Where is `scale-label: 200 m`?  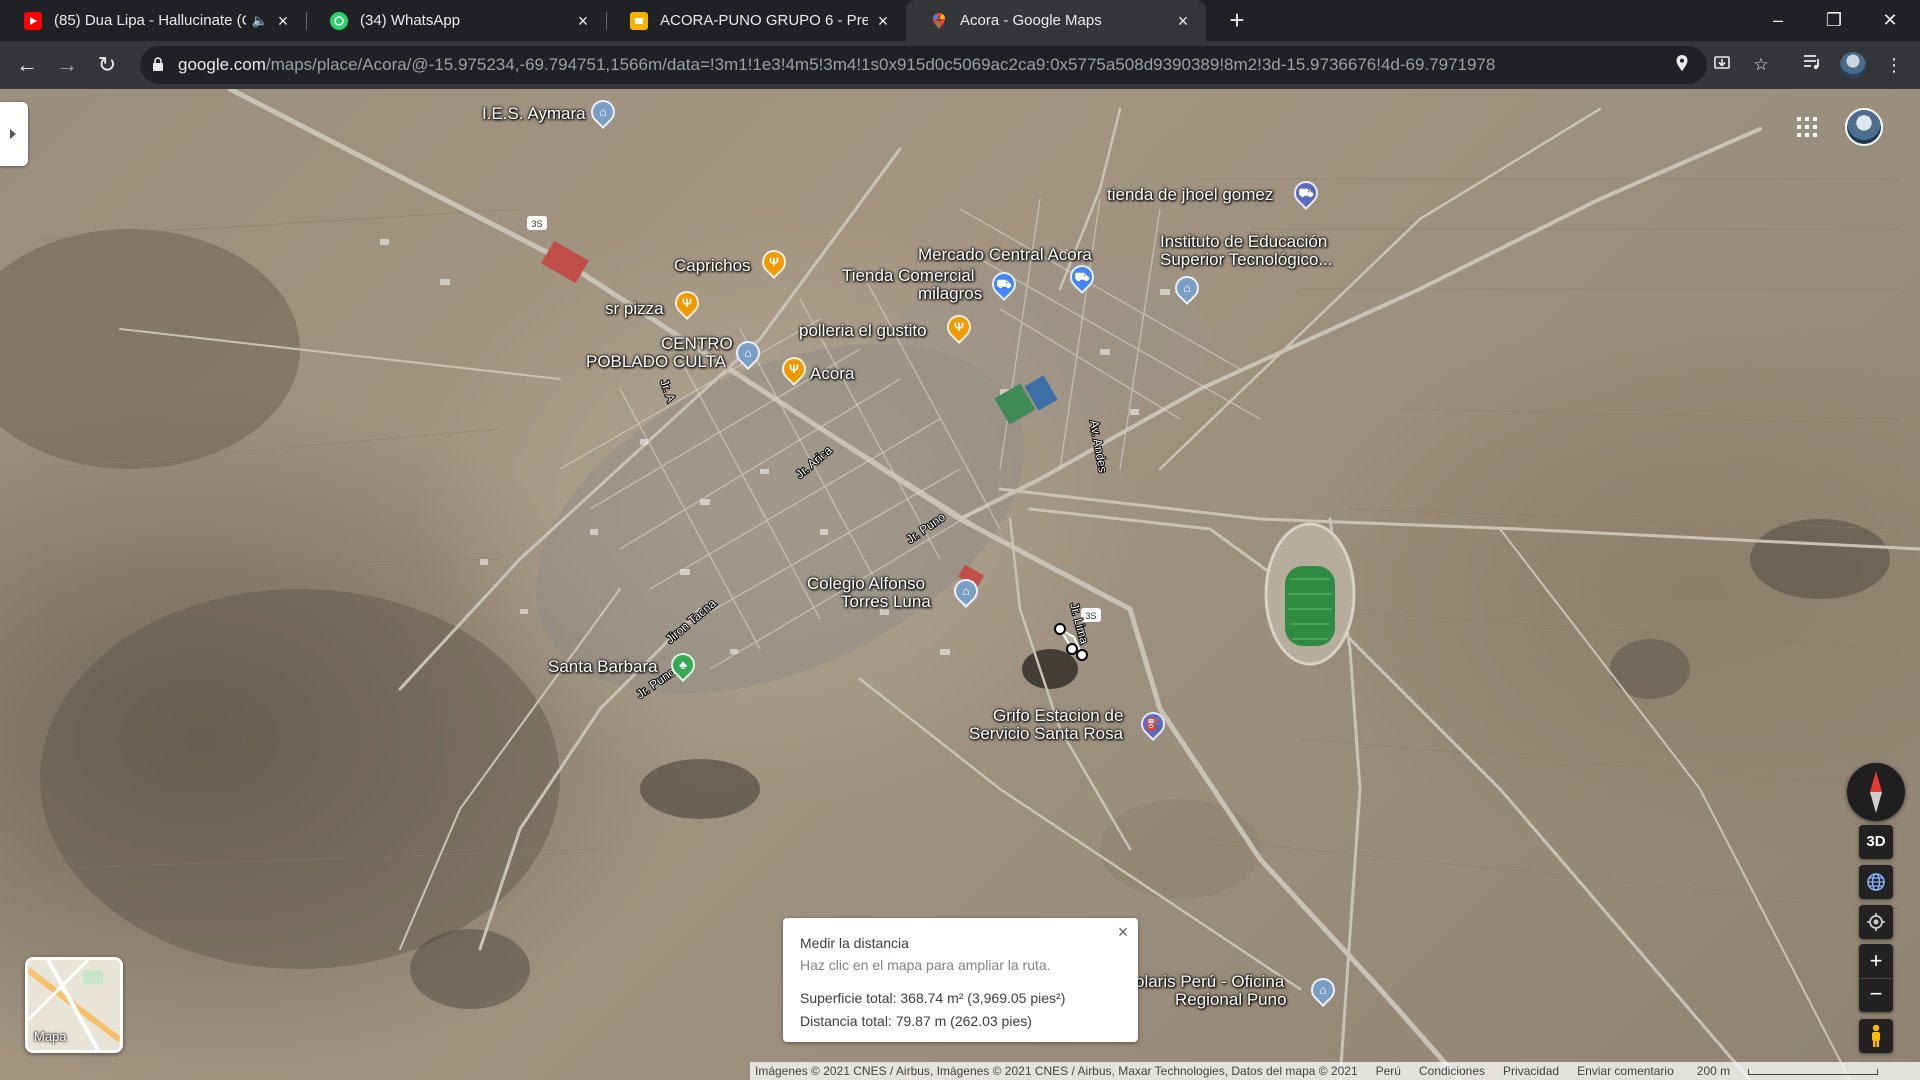 scale-label: 200 m is located at coordinates (1791, 1071).